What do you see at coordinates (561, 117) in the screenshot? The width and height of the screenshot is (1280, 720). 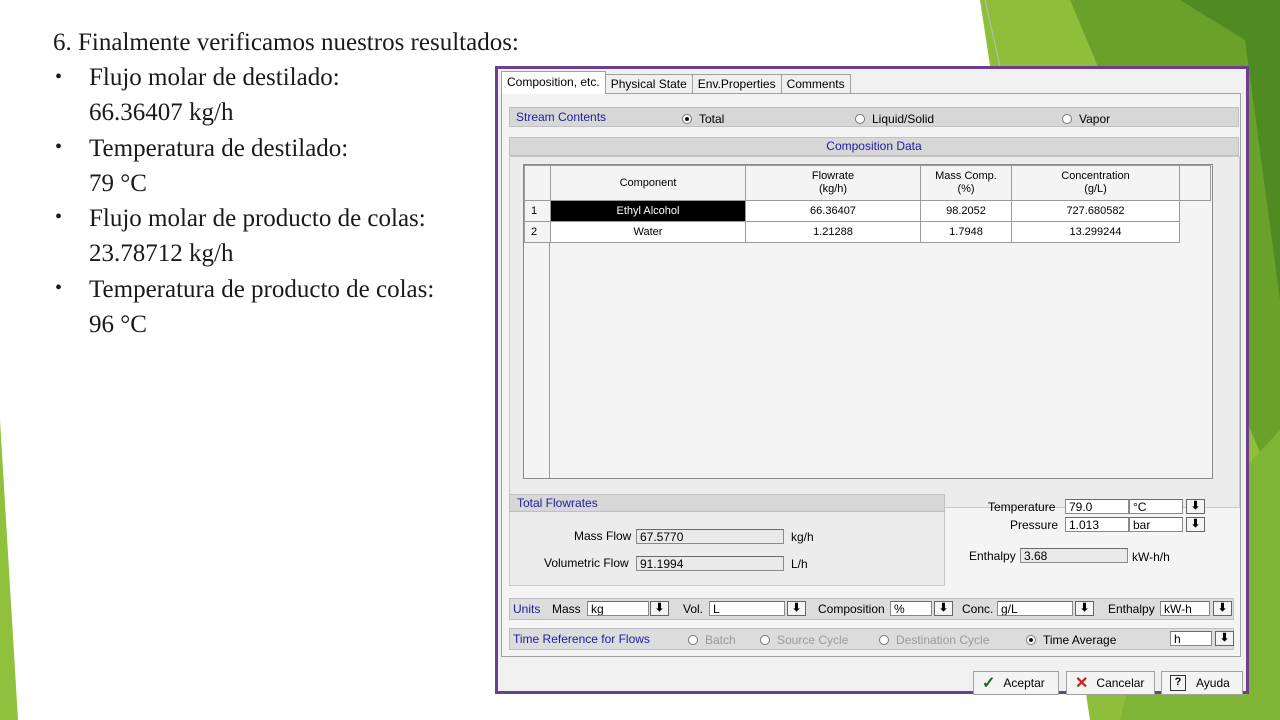 I see `stream-contents-label: Stream Contents` at bounding box center [561, 117].